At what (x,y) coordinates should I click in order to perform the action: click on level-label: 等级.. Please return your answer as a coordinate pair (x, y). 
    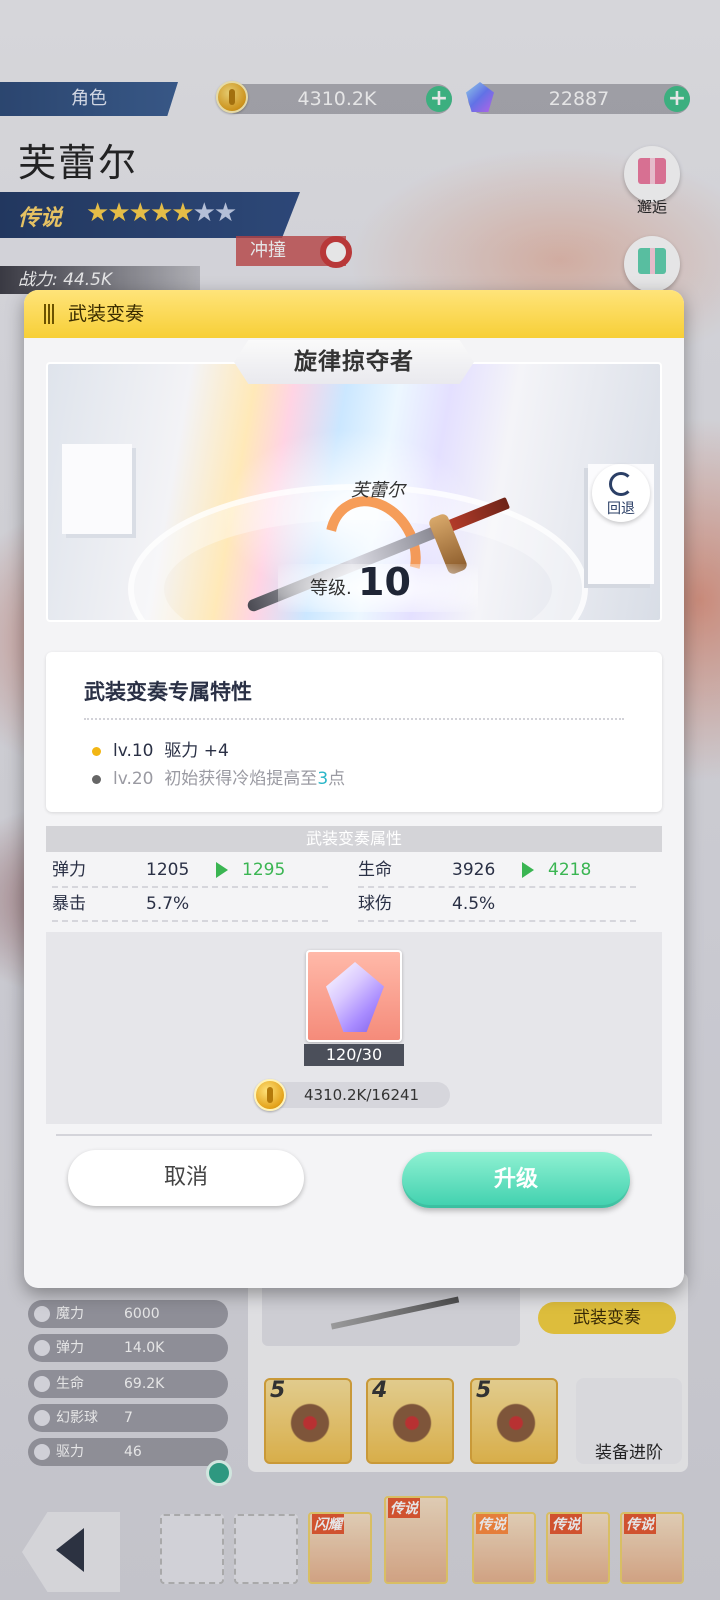
    Looking at the image, I should click on (331, 588).